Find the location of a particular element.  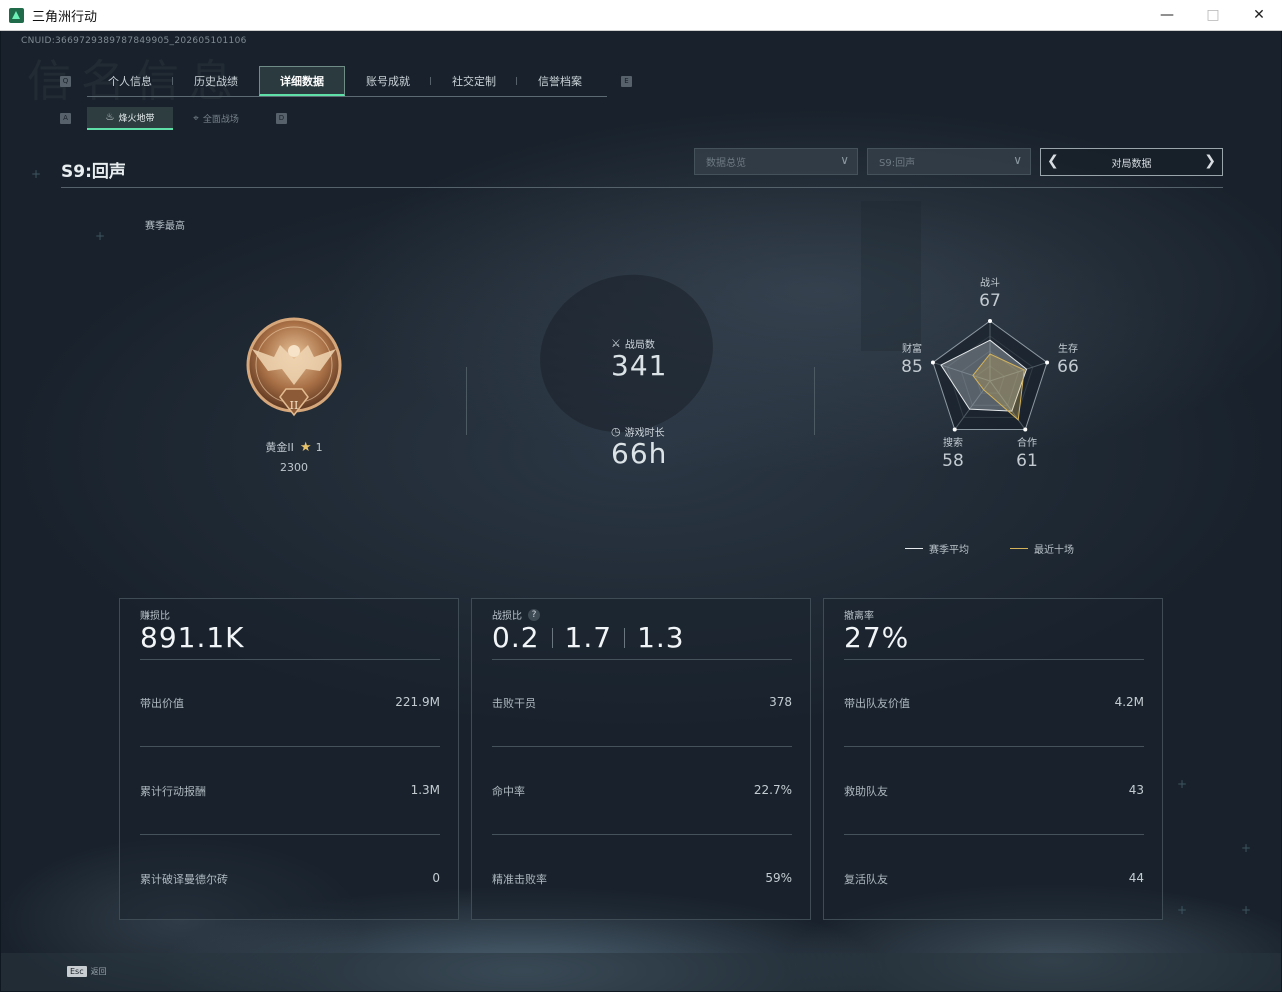

rank-medal-icon: II is located at coordinates (294, 367).